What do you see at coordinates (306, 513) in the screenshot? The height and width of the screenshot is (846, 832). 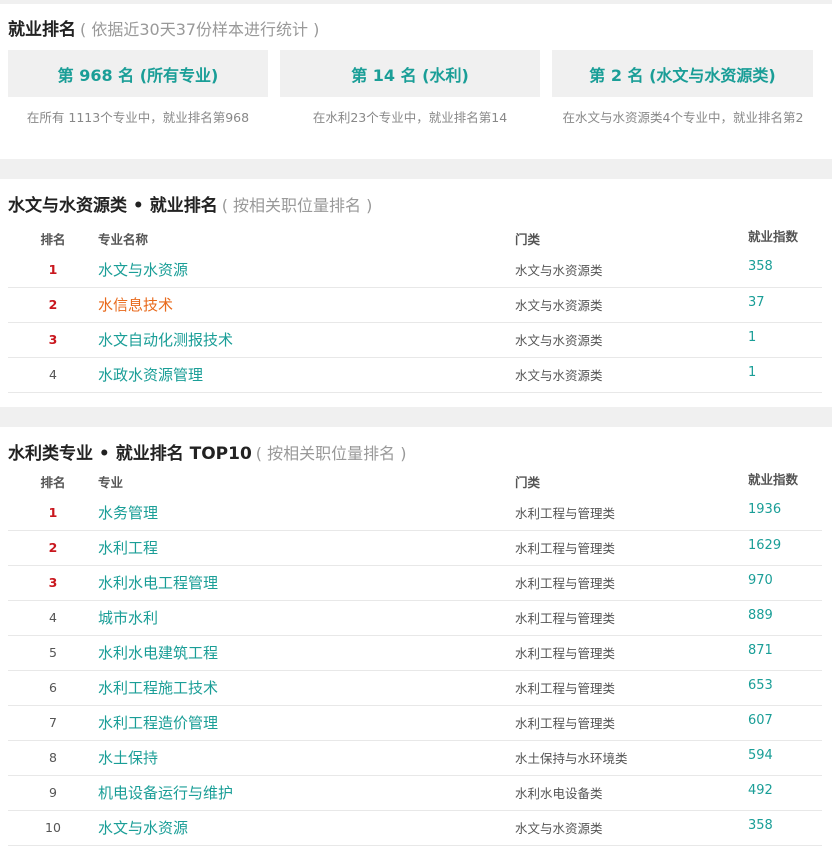 I see `major-link: 水务管理` at bounding box center [306, 513].